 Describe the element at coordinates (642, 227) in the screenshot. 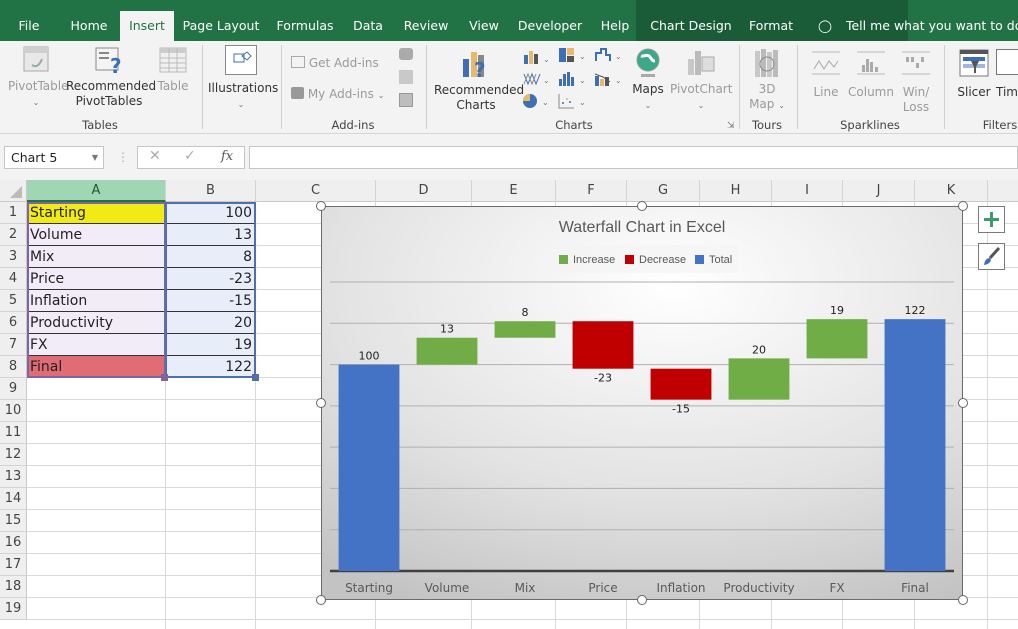

I see `chart-title: Waterfall Chart in Excel` at that location.